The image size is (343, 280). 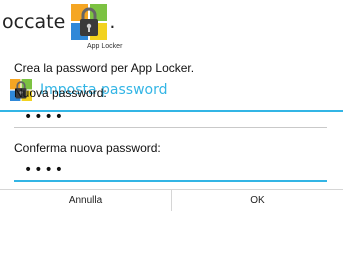 What do you see at coordinates (112, 22) in the screenshot?
I see `document-trailing-period: .` at bounding box center [112, 22].